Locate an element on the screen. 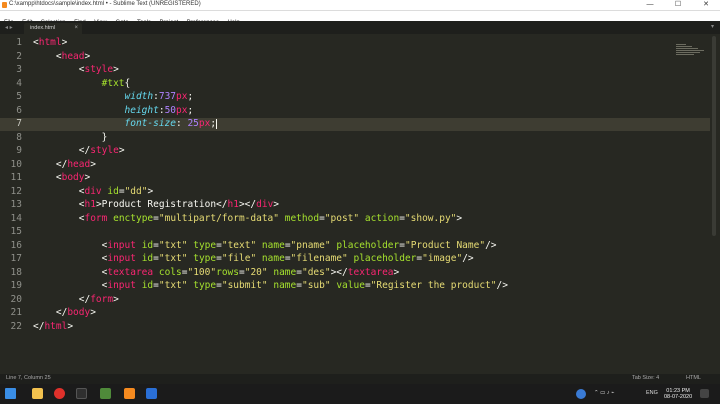  cursor-position: Line 7, Column 25 is located at coordinates (28, 378).